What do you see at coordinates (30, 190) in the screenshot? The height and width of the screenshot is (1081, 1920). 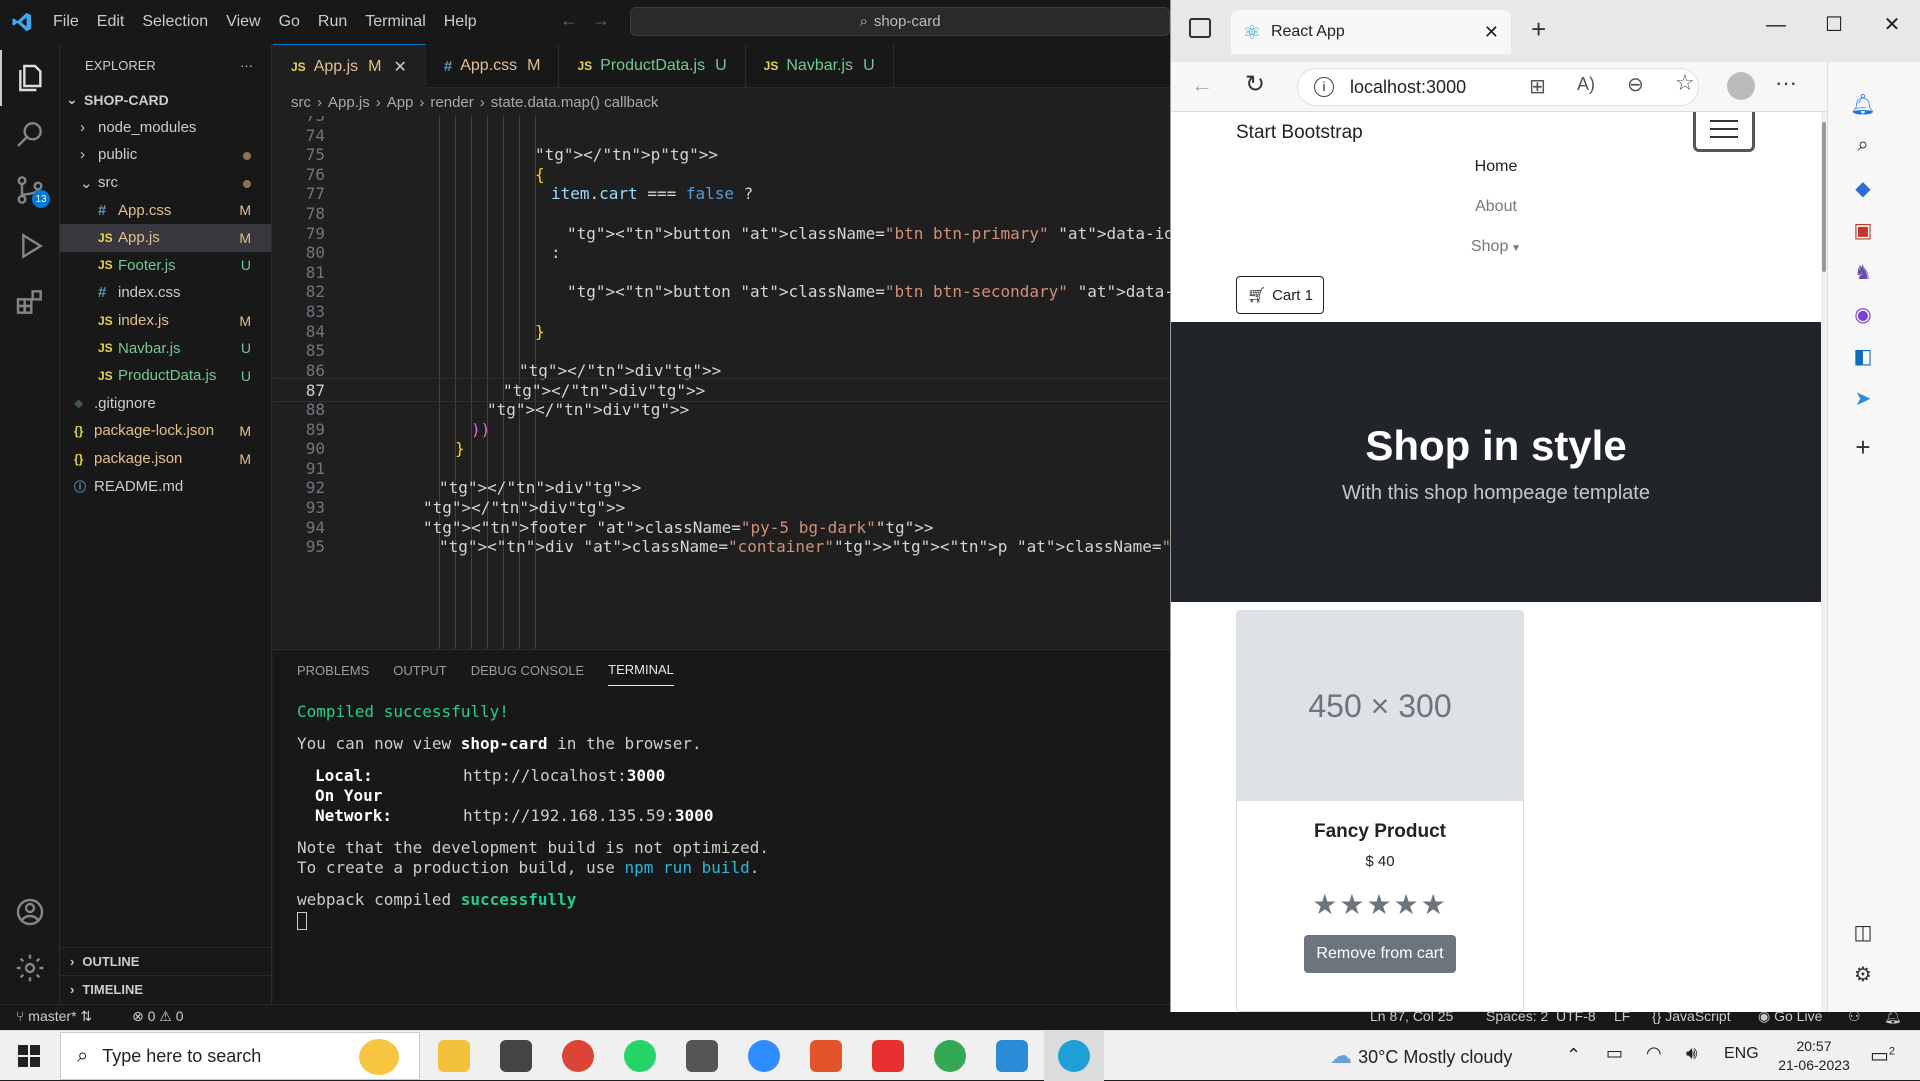 I see `source-control-icon: 13` at bounding box center [30, 190].